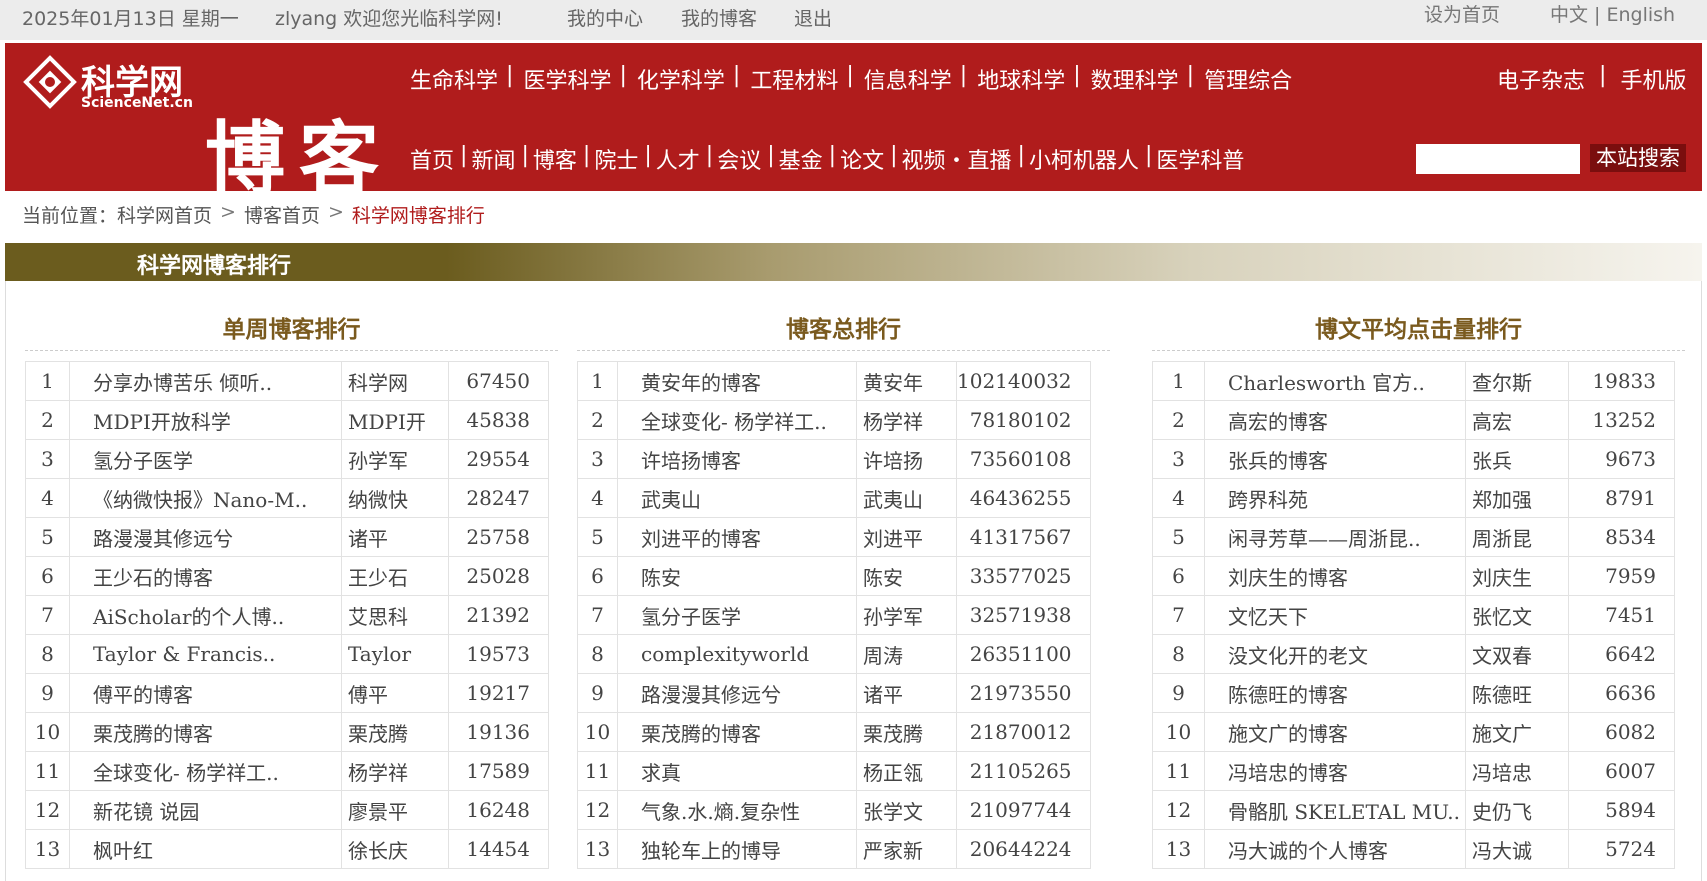 This screenshot has width=1707, height=881. What do you see at coordinates (1517, 693) in the screenshot?
I see `blog-author-link: 陈德旺` at bounding box center [1517, 693].